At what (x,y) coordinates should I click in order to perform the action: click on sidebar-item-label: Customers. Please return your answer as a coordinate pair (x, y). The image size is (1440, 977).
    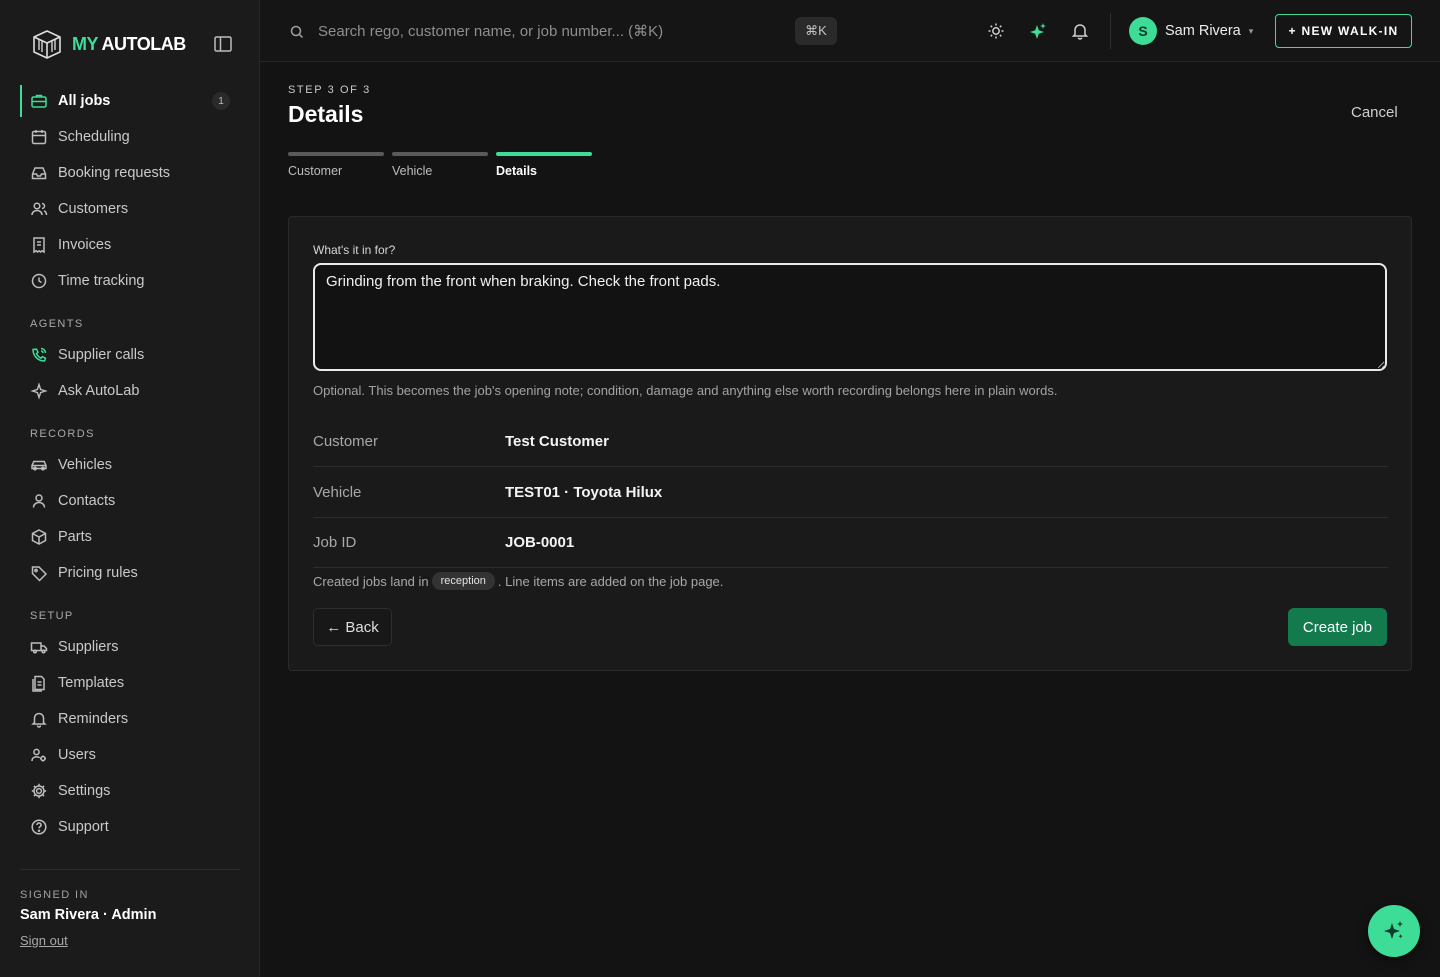
    Looking at the image, I should click on (93, 209).